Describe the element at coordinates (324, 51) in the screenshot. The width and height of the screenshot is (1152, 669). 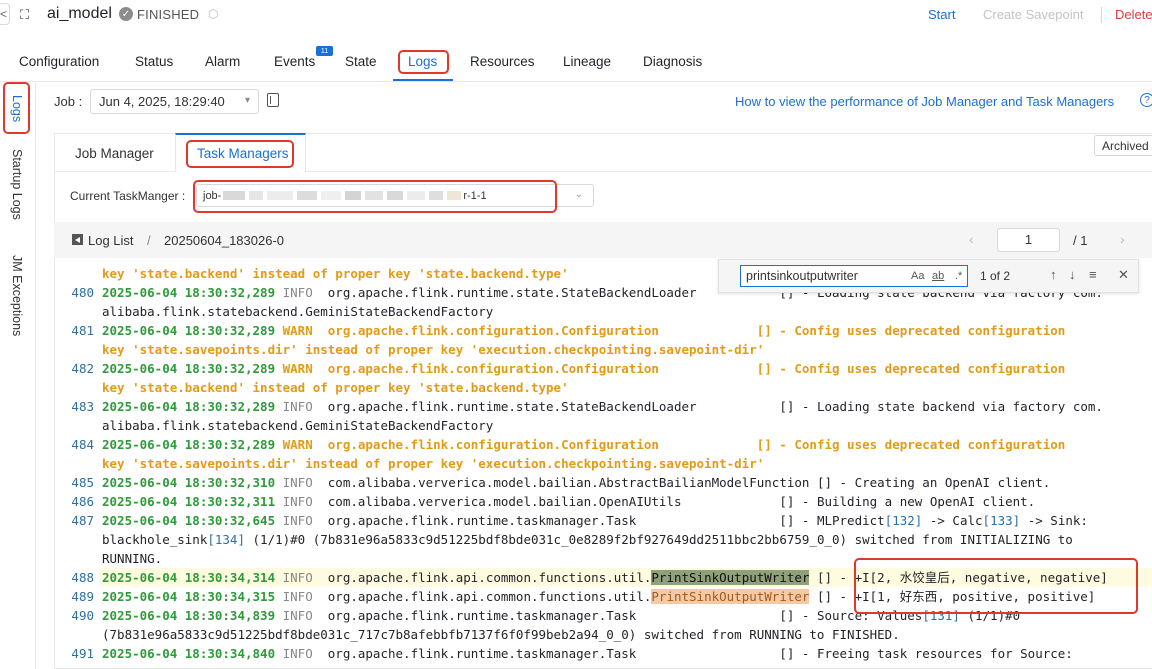
I see `events-count-badge: 11` at that location.